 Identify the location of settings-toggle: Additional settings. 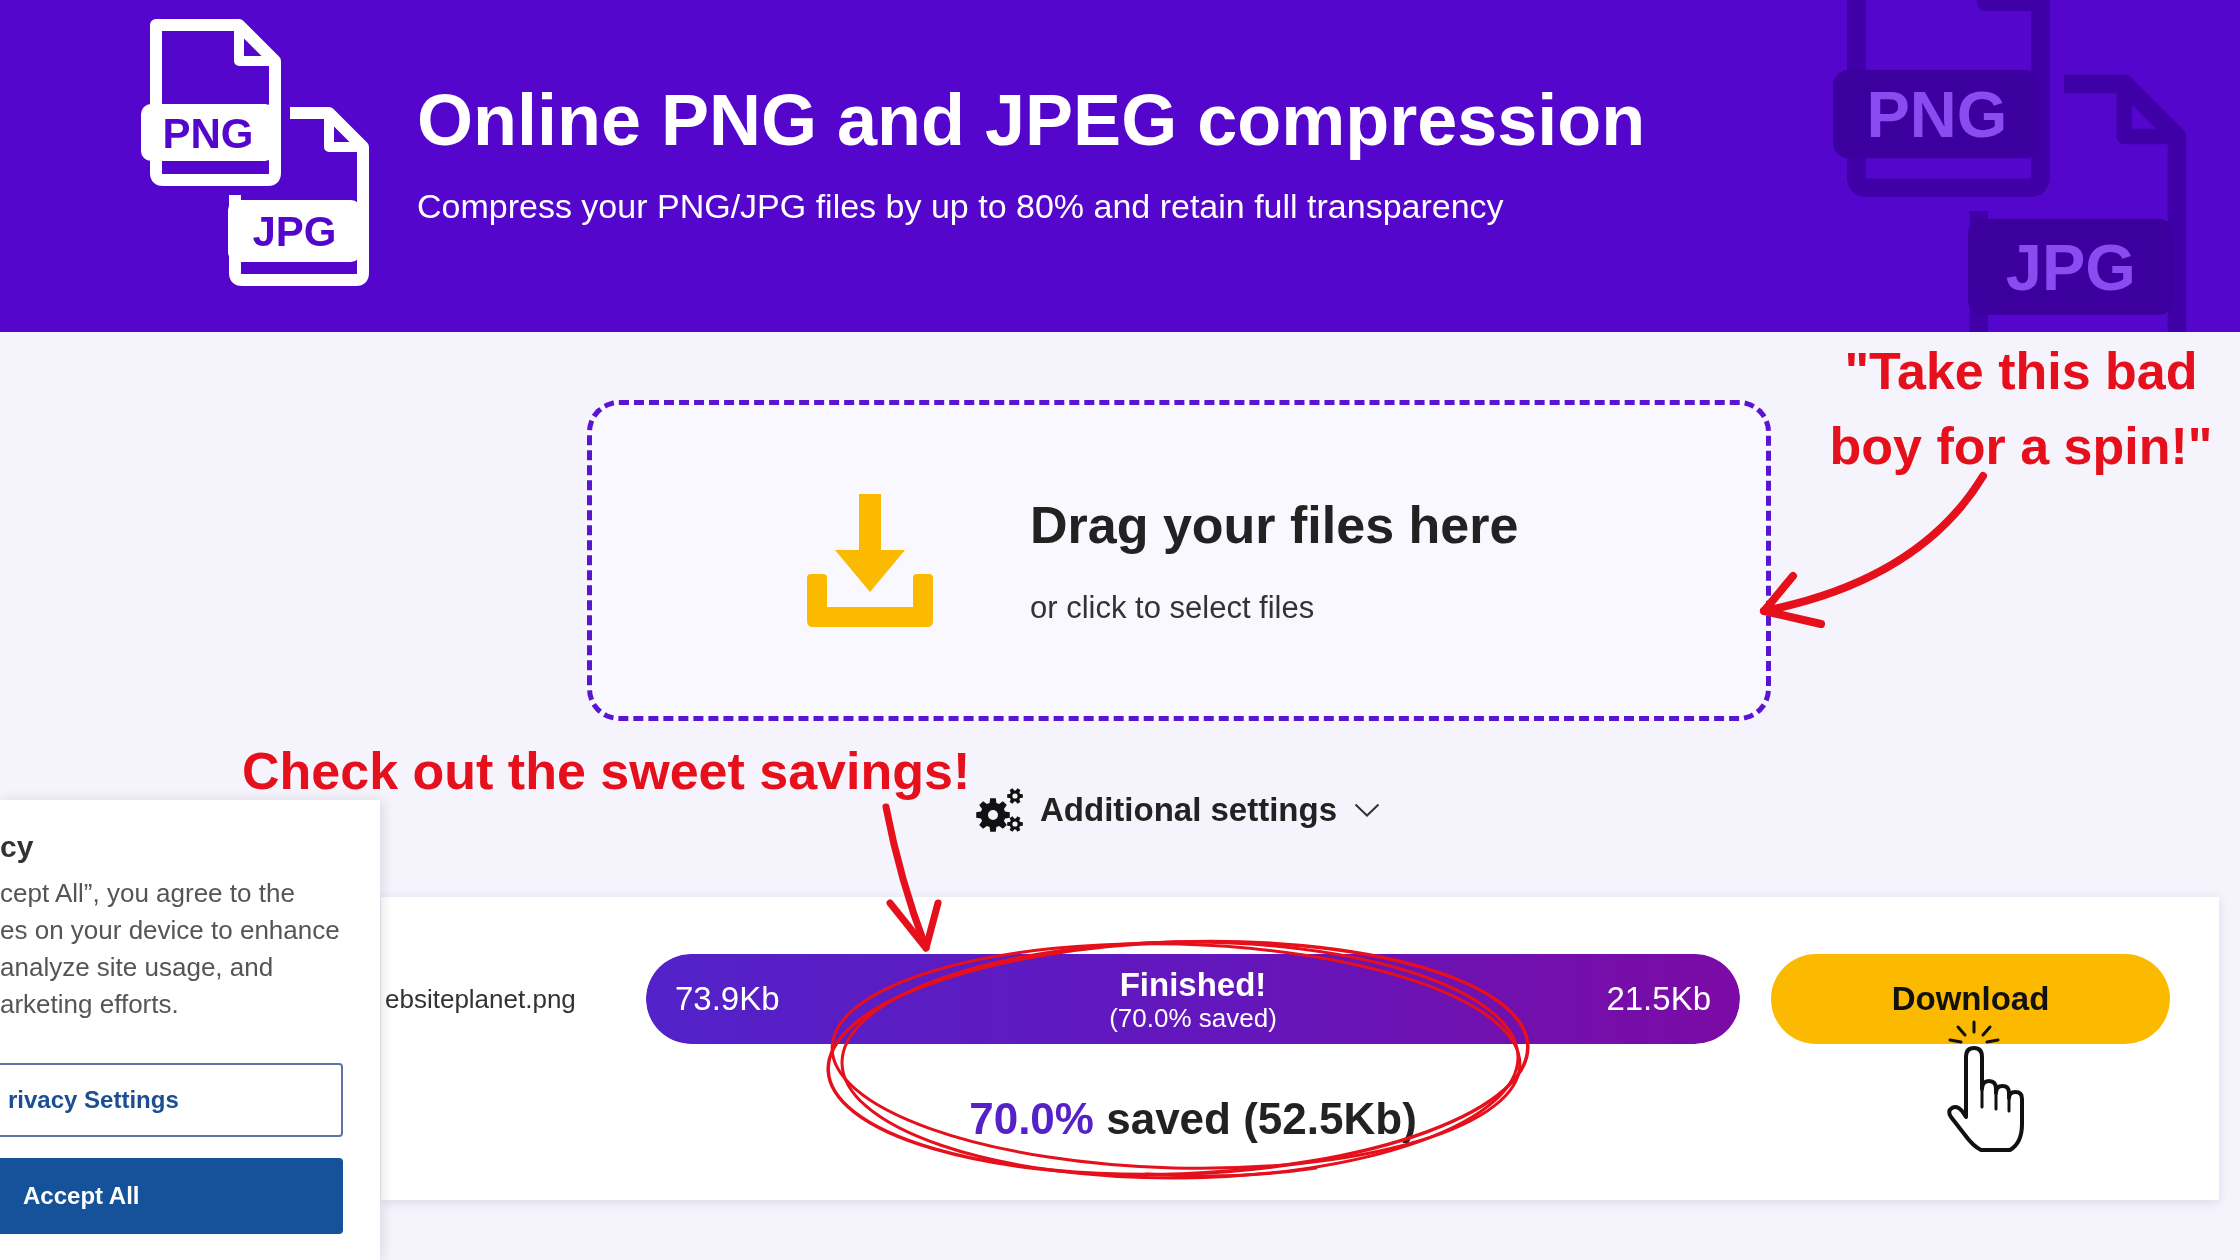
(1178, 810).